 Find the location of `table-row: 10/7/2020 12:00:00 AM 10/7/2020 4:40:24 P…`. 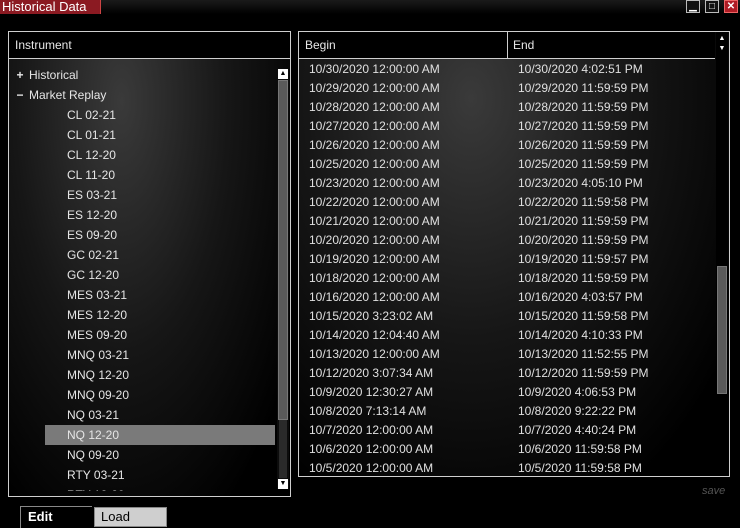

table-row: 10/7/2020 12:00:00 AM 10/7/2020 4:40:24 P… is located at coordinates (507, 430).